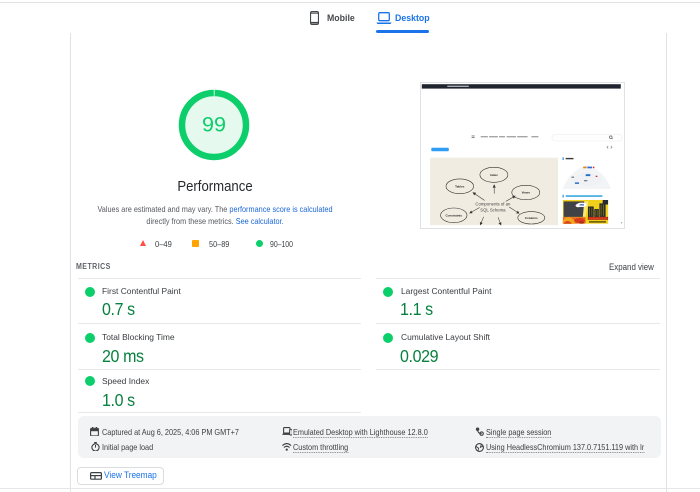 Image resolution: width=700 pixels, height=492 pixels. What do you see at coordinates (531, 218) in the screenshot?
I see `svg-text: Columns` at bounding box center [531, 218].